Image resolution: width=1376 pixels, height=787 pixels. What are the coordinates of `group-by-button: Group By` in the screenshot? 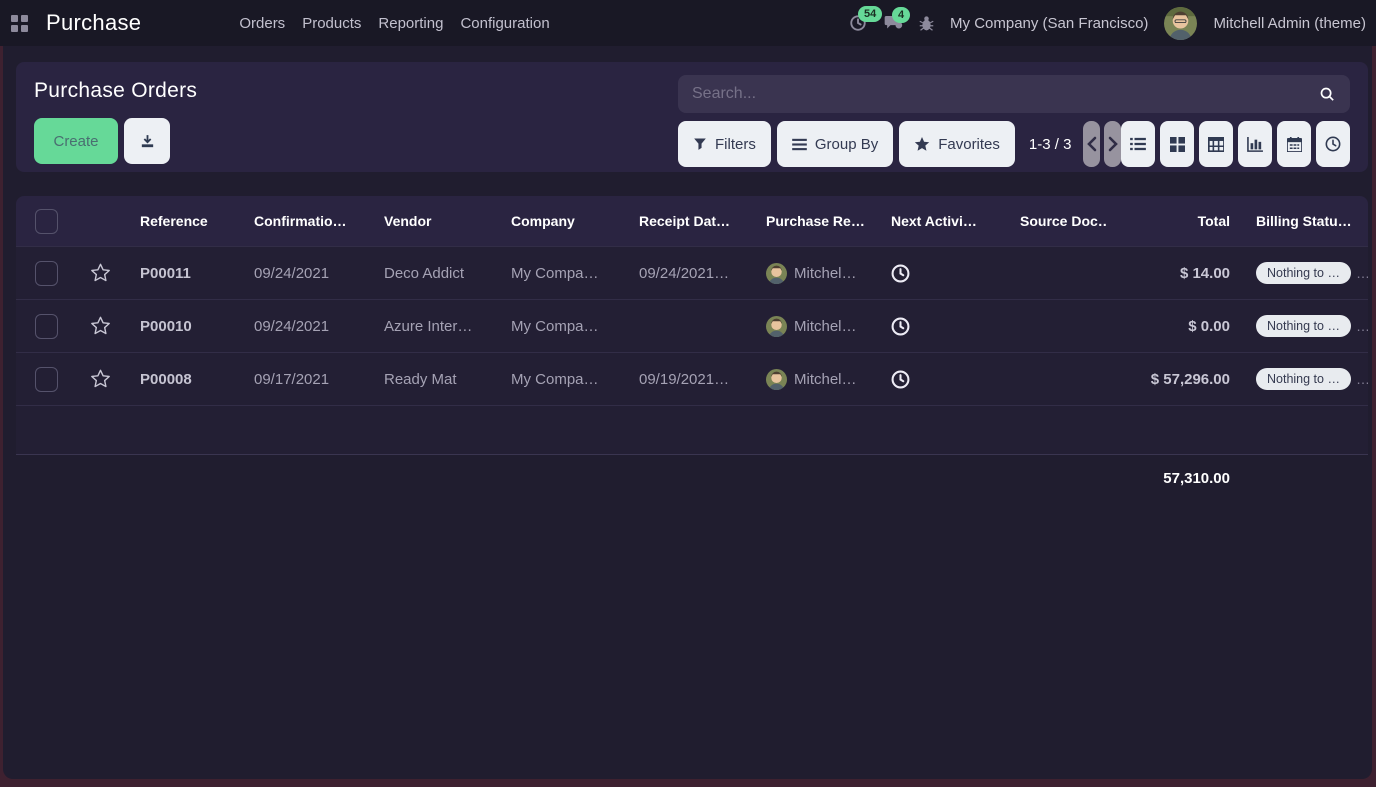 It's located at (835, 144).